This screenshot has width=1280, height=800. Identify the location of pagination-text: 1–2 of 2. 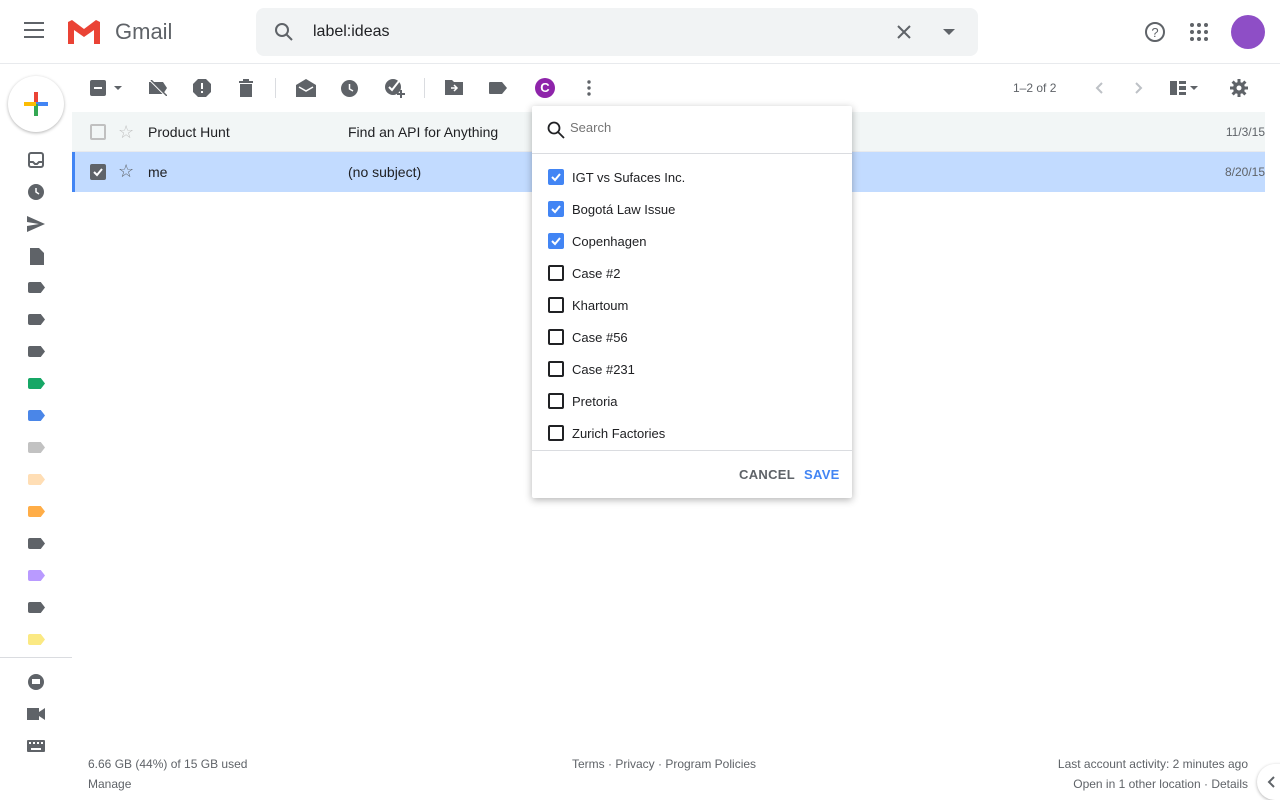
(1035, 88).